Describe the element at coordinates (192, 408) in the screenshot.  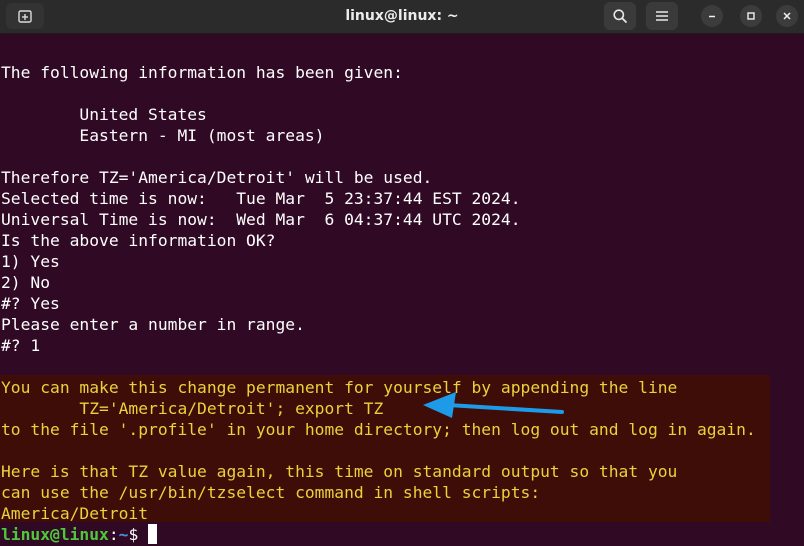
I see `highlighted-line: TZ='America/Detroit'; export TZ` at that location.